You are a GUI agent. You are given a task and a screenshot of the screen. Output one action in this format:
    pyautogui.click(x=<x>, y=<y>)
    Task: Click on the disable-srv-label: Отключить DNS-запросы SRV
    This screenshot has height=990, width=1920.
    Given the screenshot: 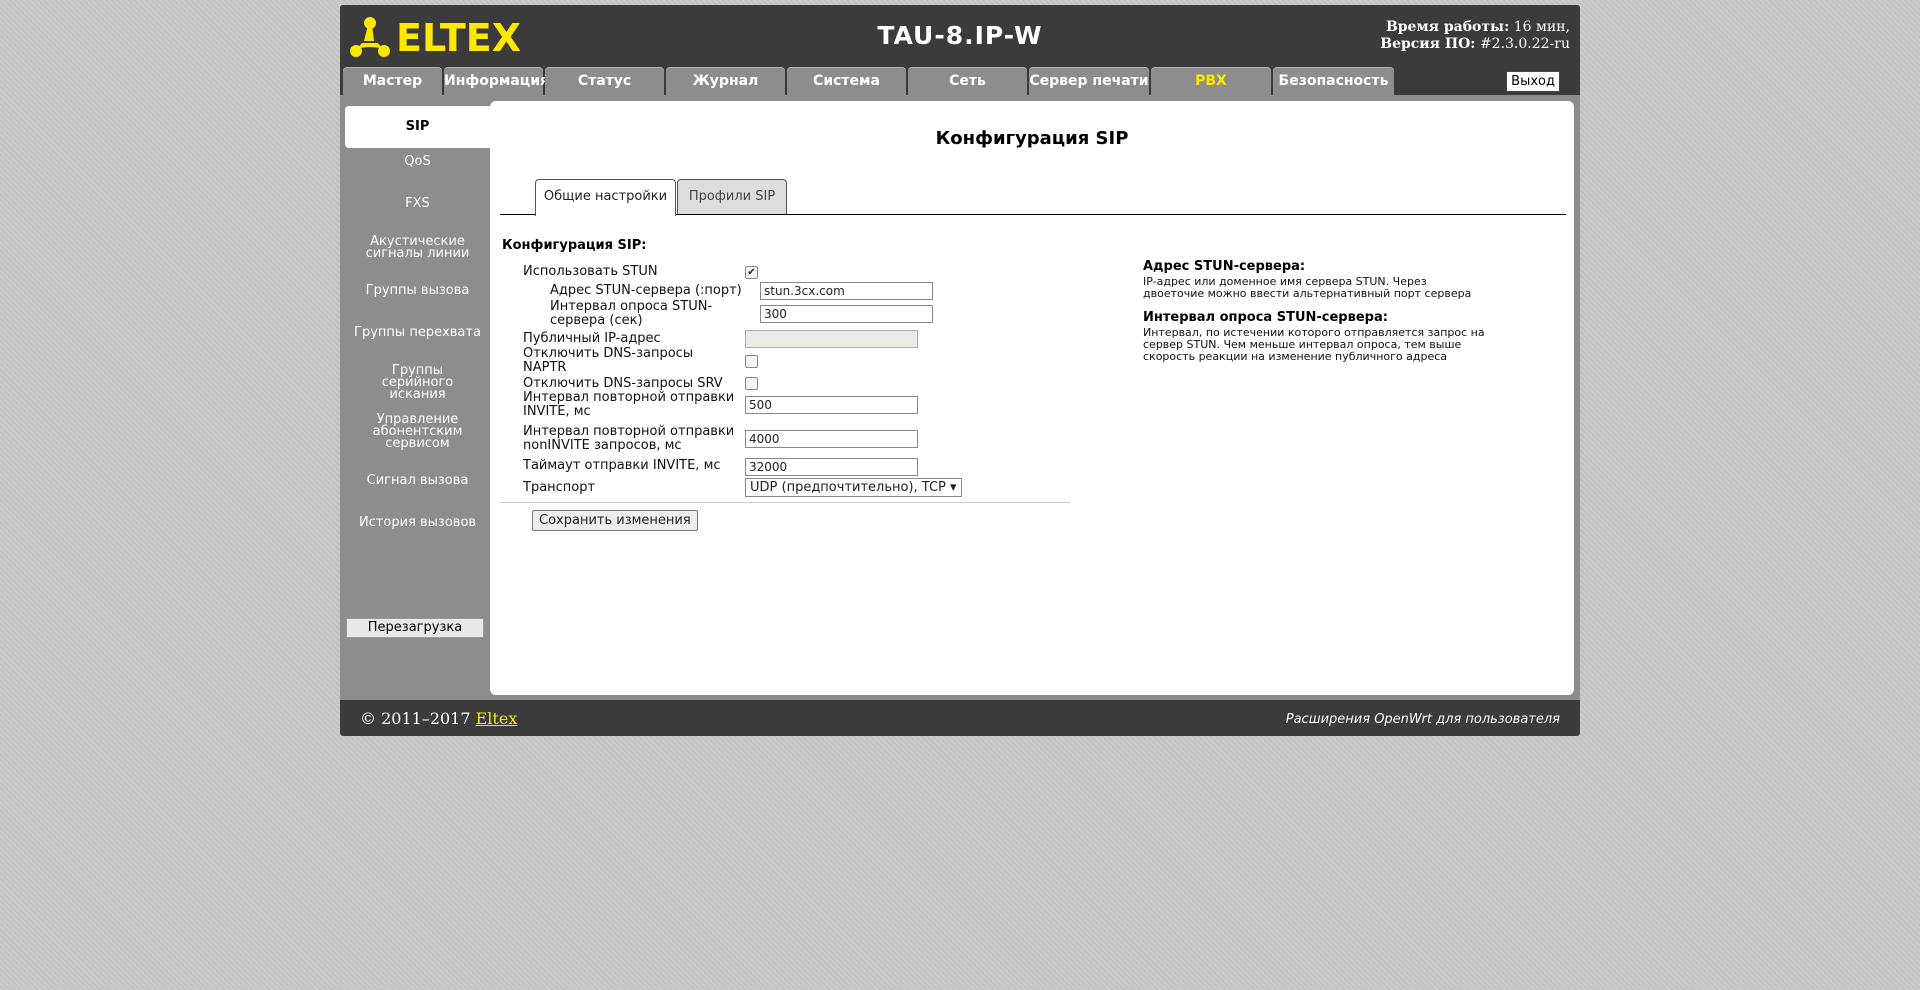 What is the action you would take?
    pyautogui.click(x=623, y=383)
    